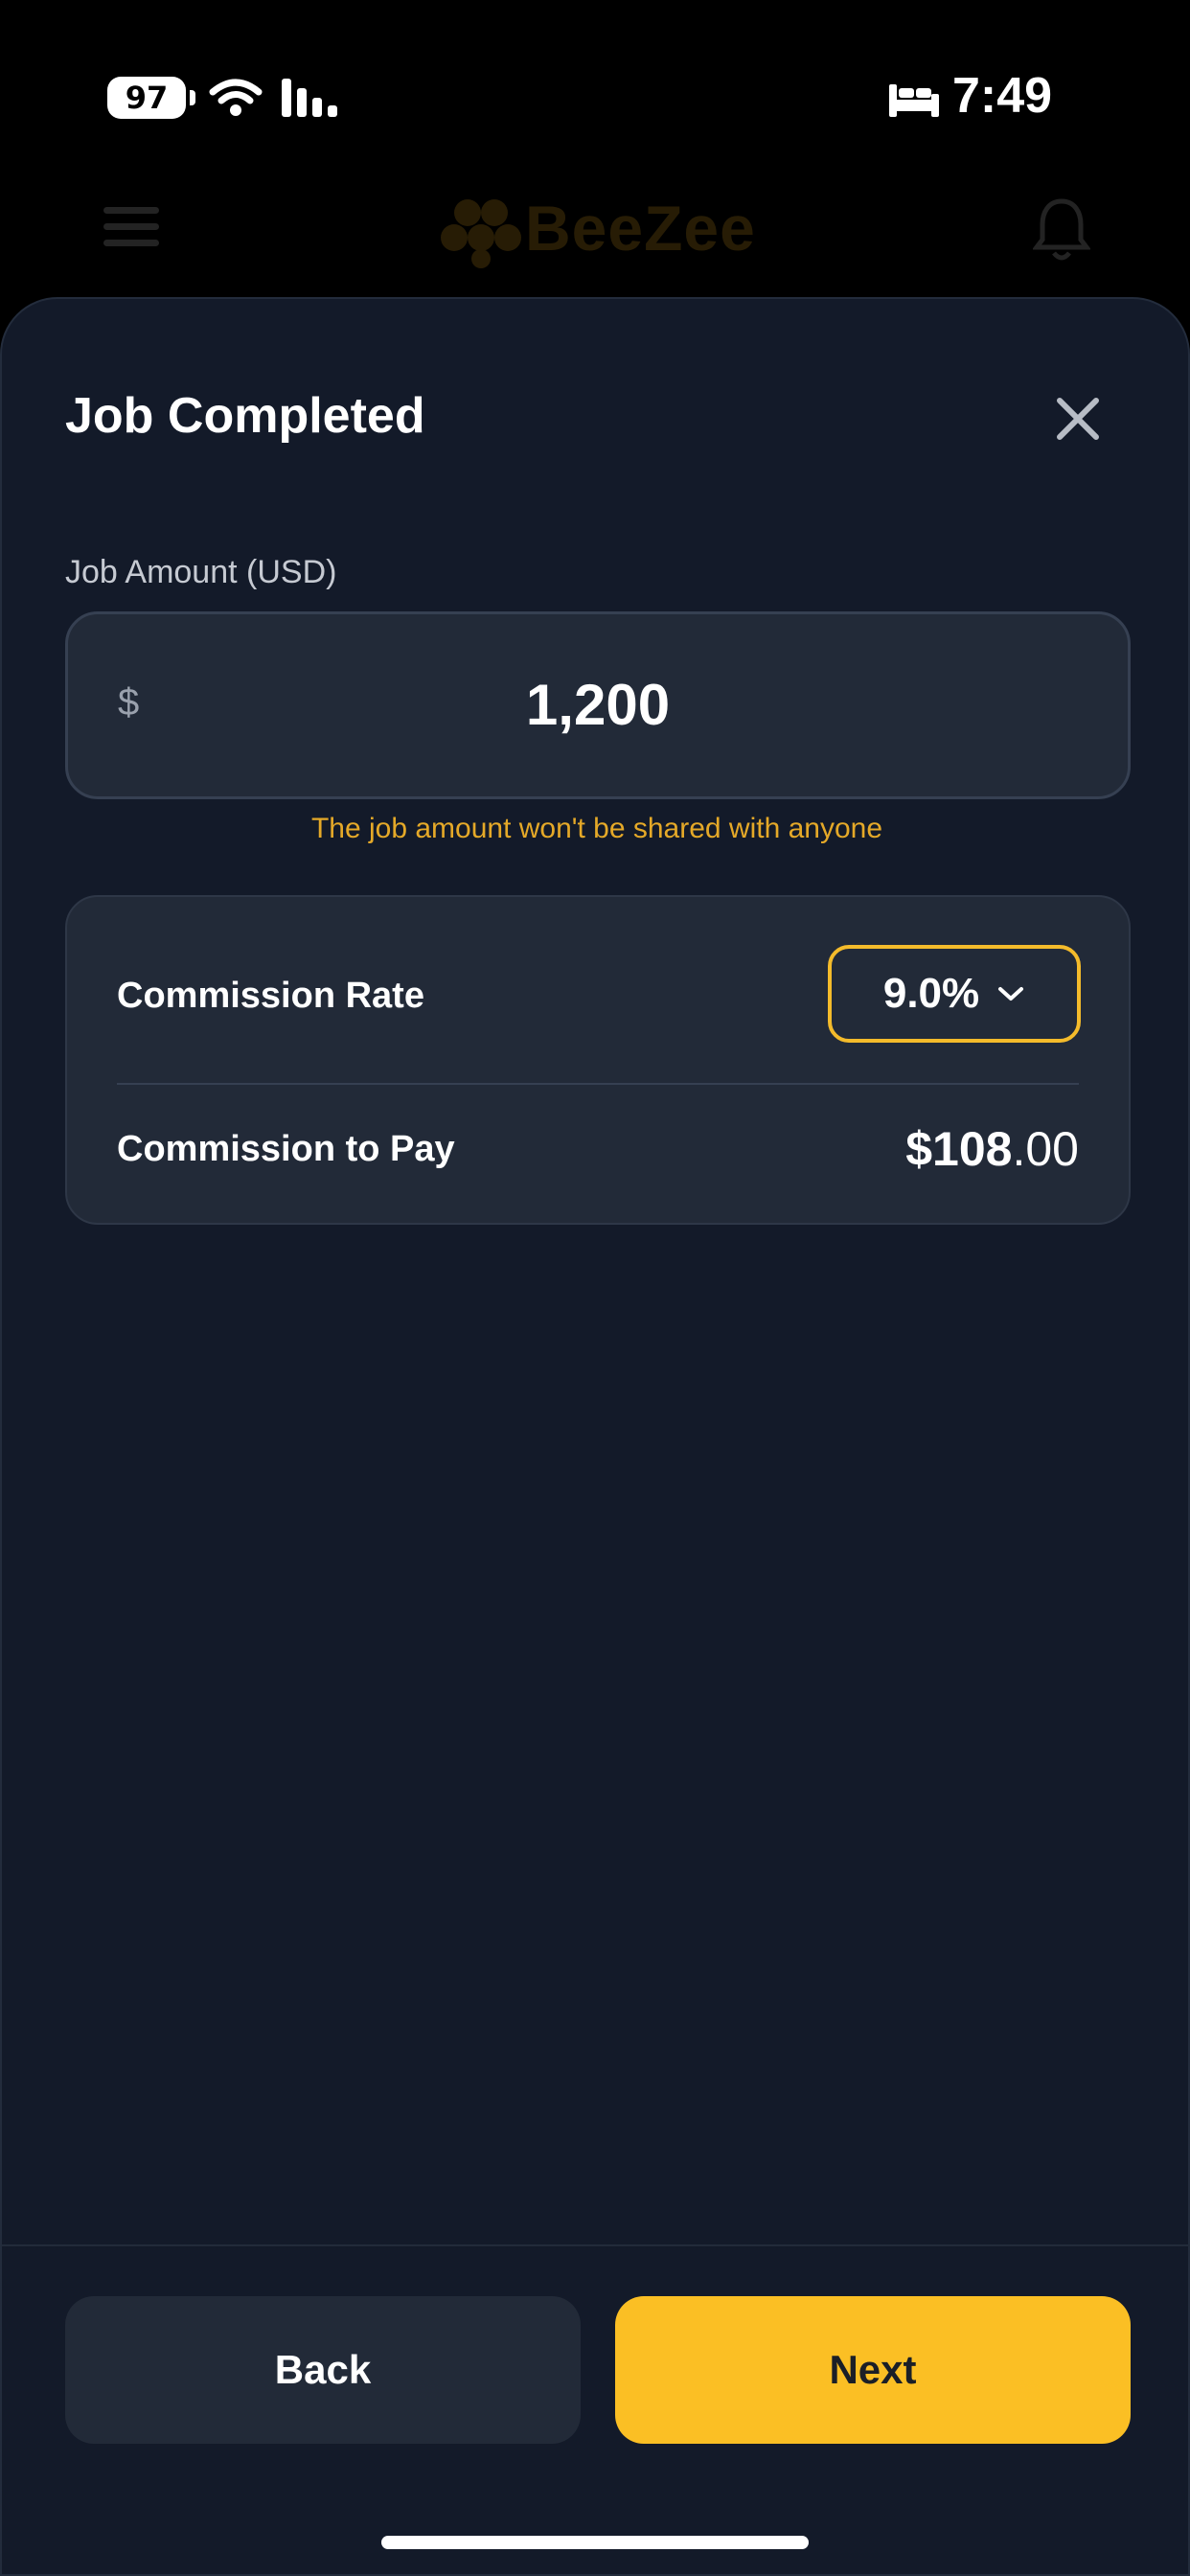 Image resolution: width=1190 pixels, height=2576 pixels. I want to click on menu-icon, so click(131, 227).